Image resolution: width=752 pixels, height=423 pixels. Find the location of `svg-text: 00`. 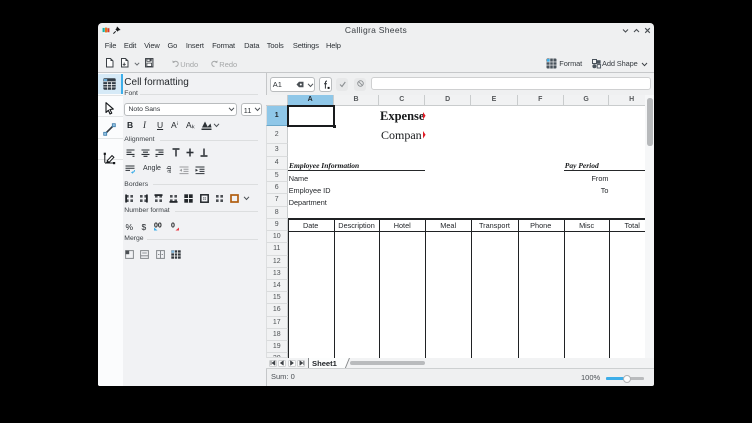

svg-text: 00 is located at coordinates (158, 225).